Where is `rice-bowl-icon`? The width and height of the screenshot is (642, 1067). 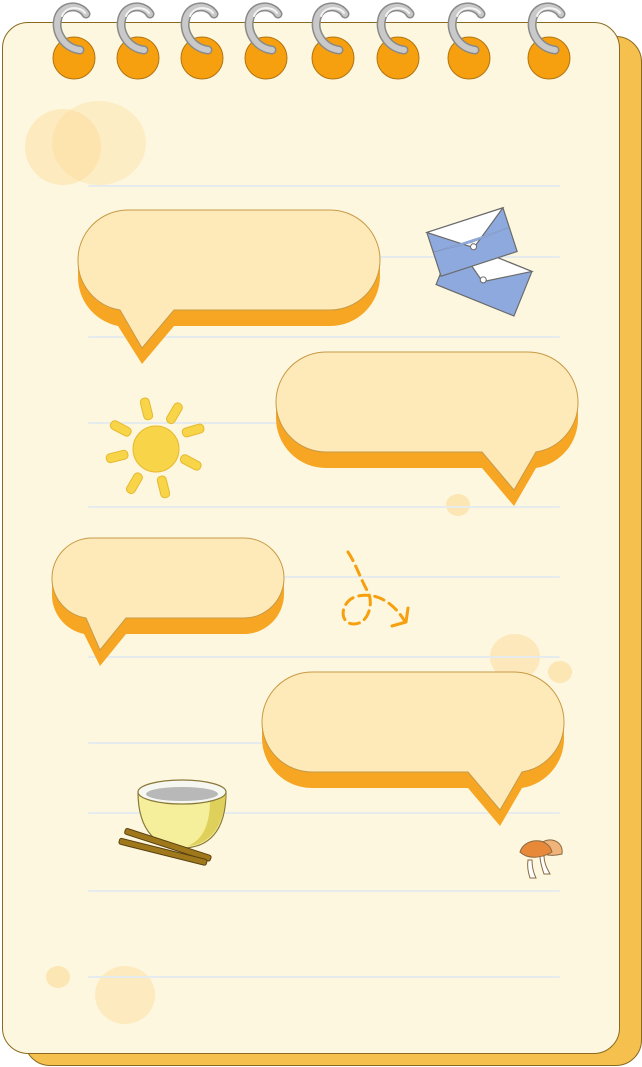 rice-bowl-icon is located at coordinates (176, 825).